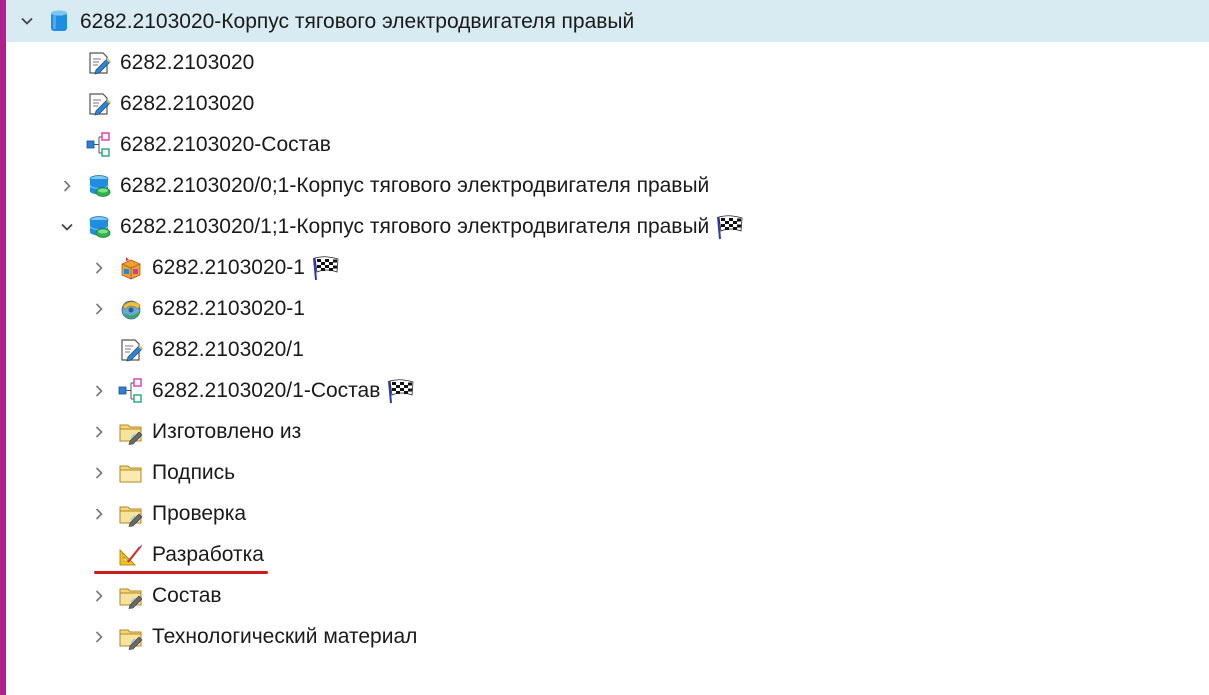 This screenshot has height=695, width=1209. Describe the element at coordinates (181, 572) in the screenshot. I see `red-underline-annotation` at that location.